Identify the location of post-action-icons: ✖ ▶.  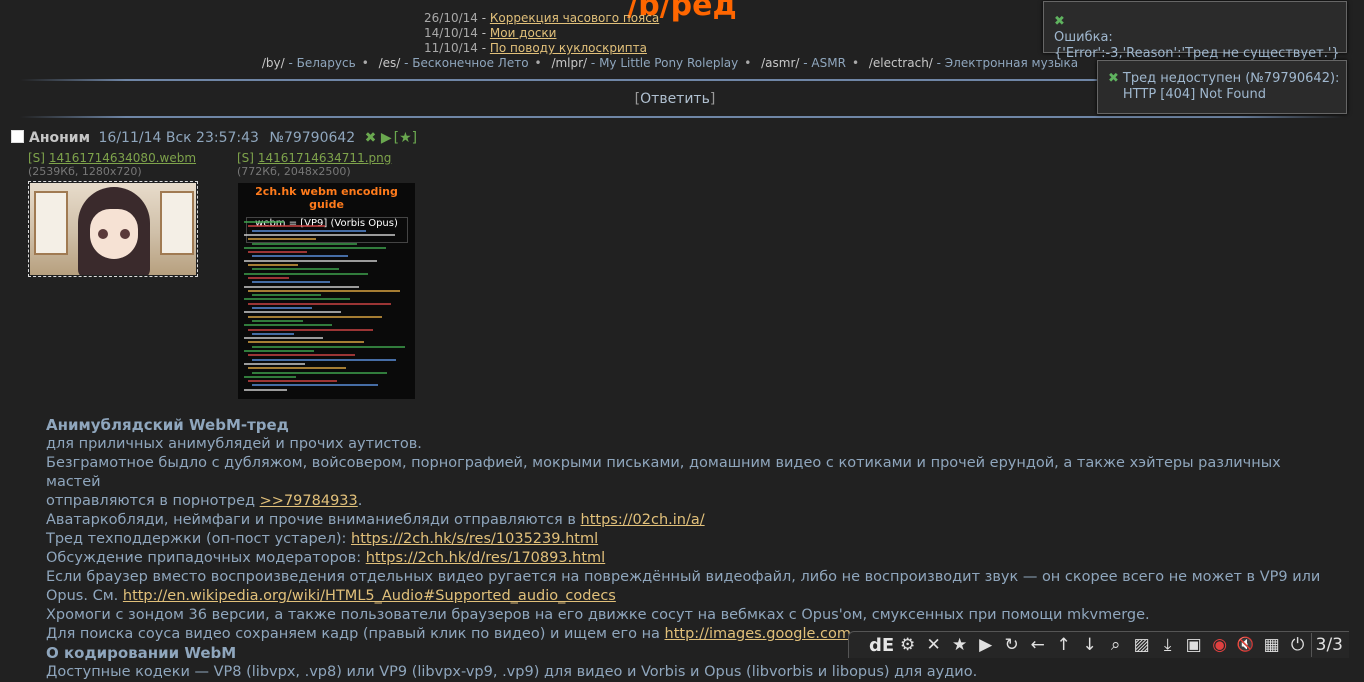
(378, 138).